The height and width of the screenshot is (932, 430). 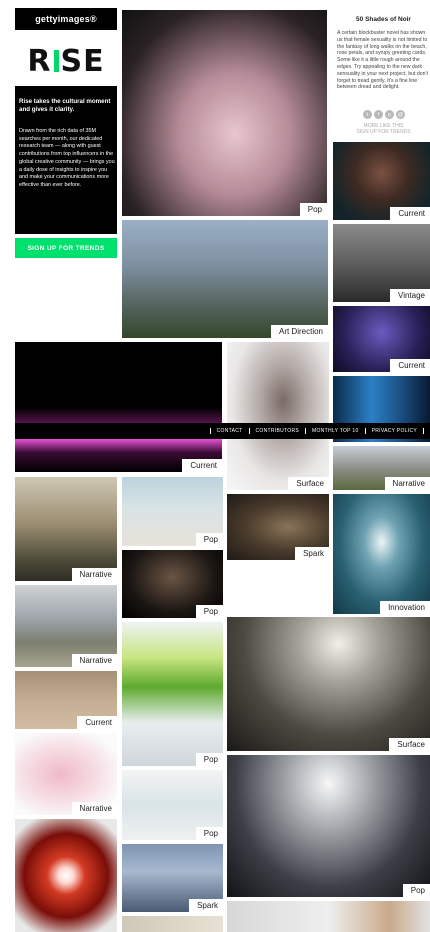 What do you see at coordinates (381, 554) in the screenshot?
I see `image-tile: Innovation` at bounding box center [381, 554].